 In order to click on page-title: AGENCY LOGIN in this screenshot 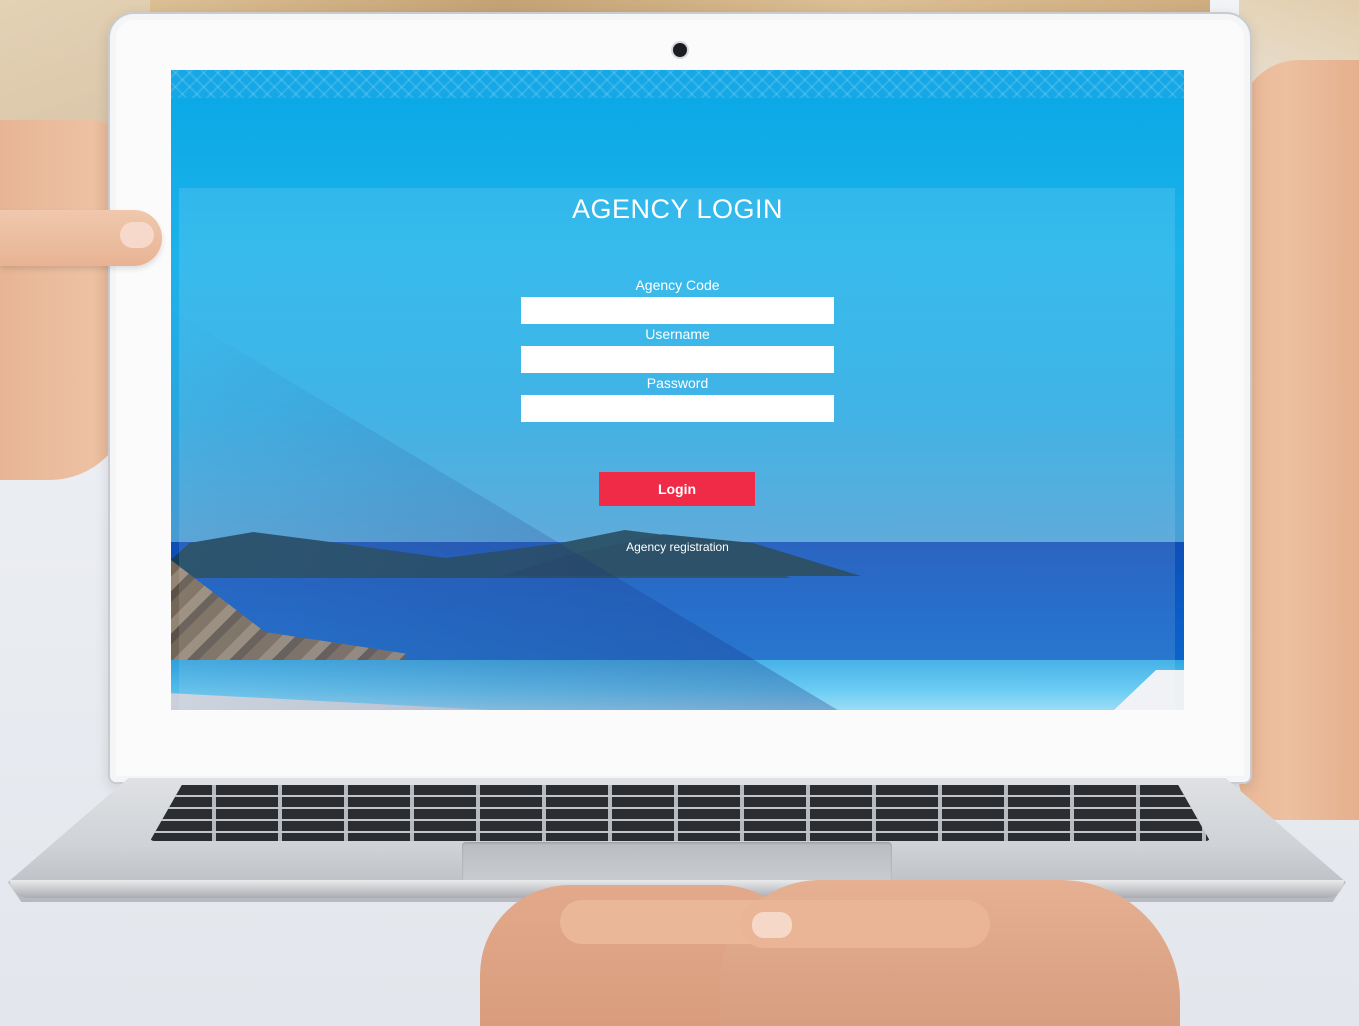, I will do `click(677, 209)`.